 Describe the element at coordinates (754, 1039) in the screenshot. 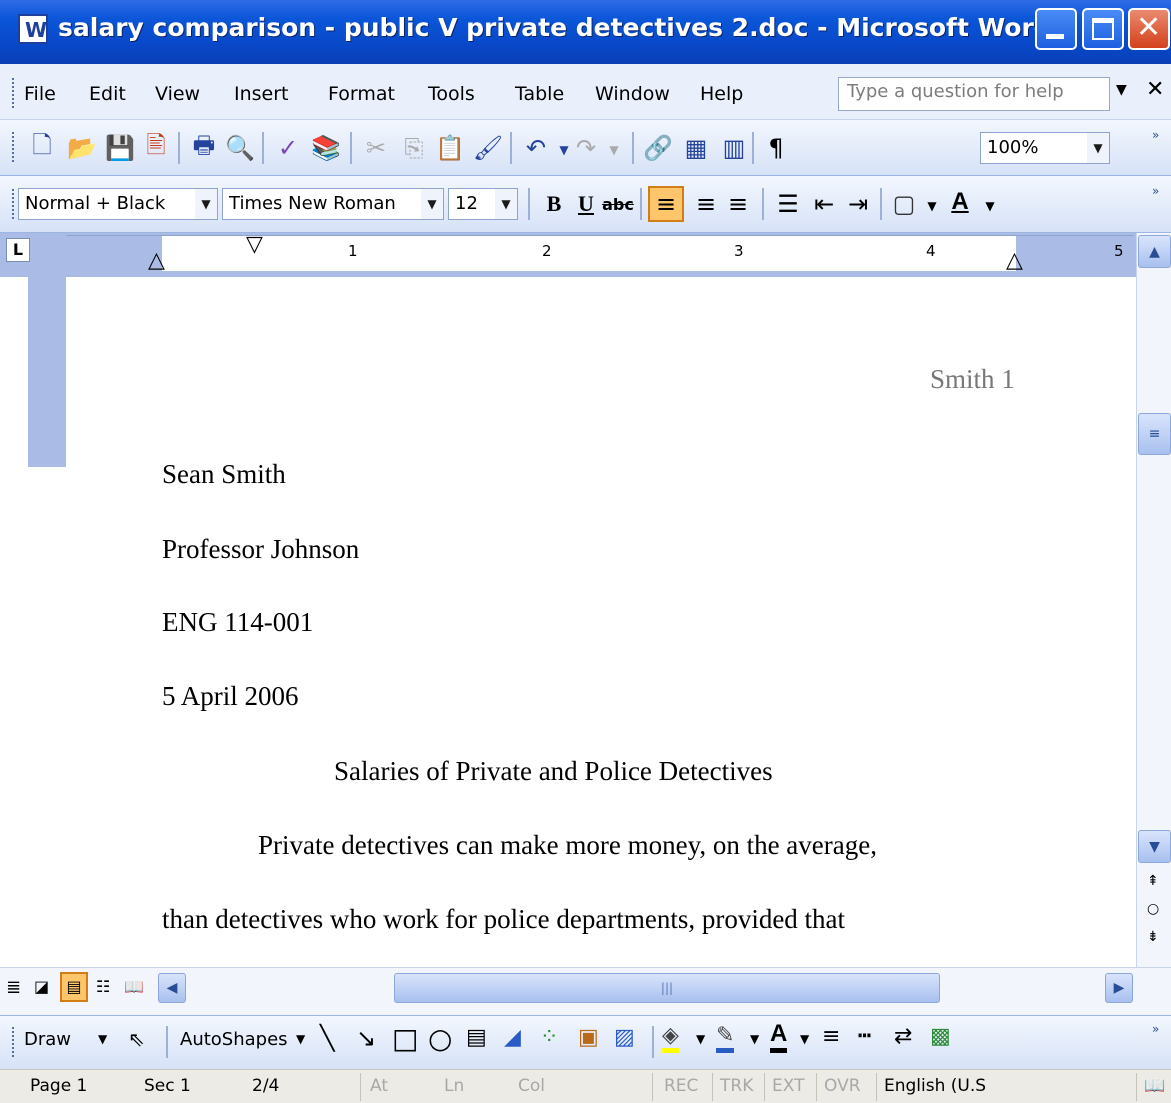

I see `line-color-dropdown-icon: ▼` at that location.